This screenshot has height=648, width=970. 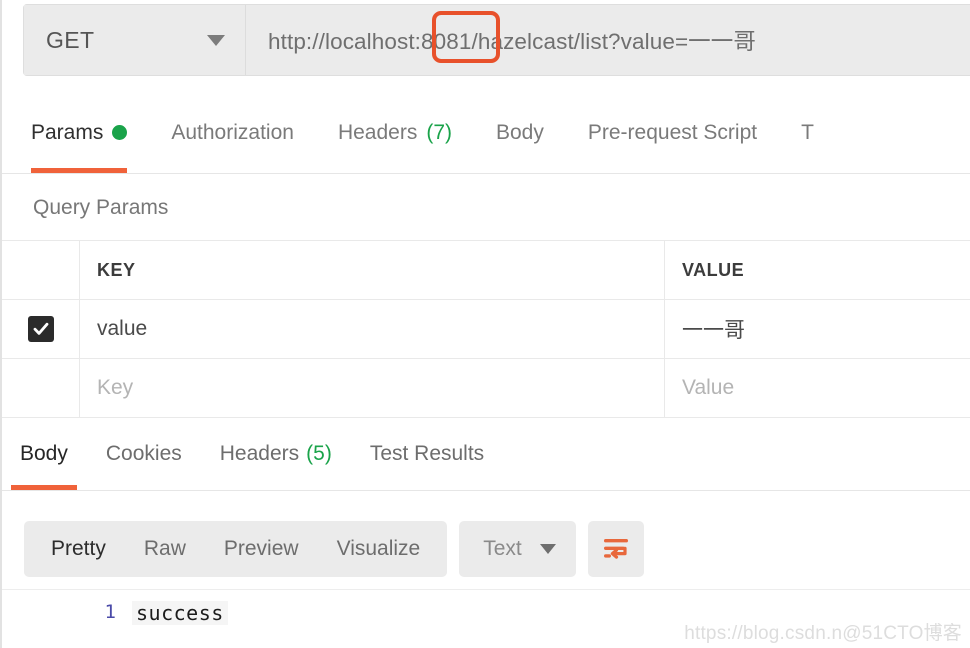 I want to click on table-row: Key Value, so click(x=486, y=388).